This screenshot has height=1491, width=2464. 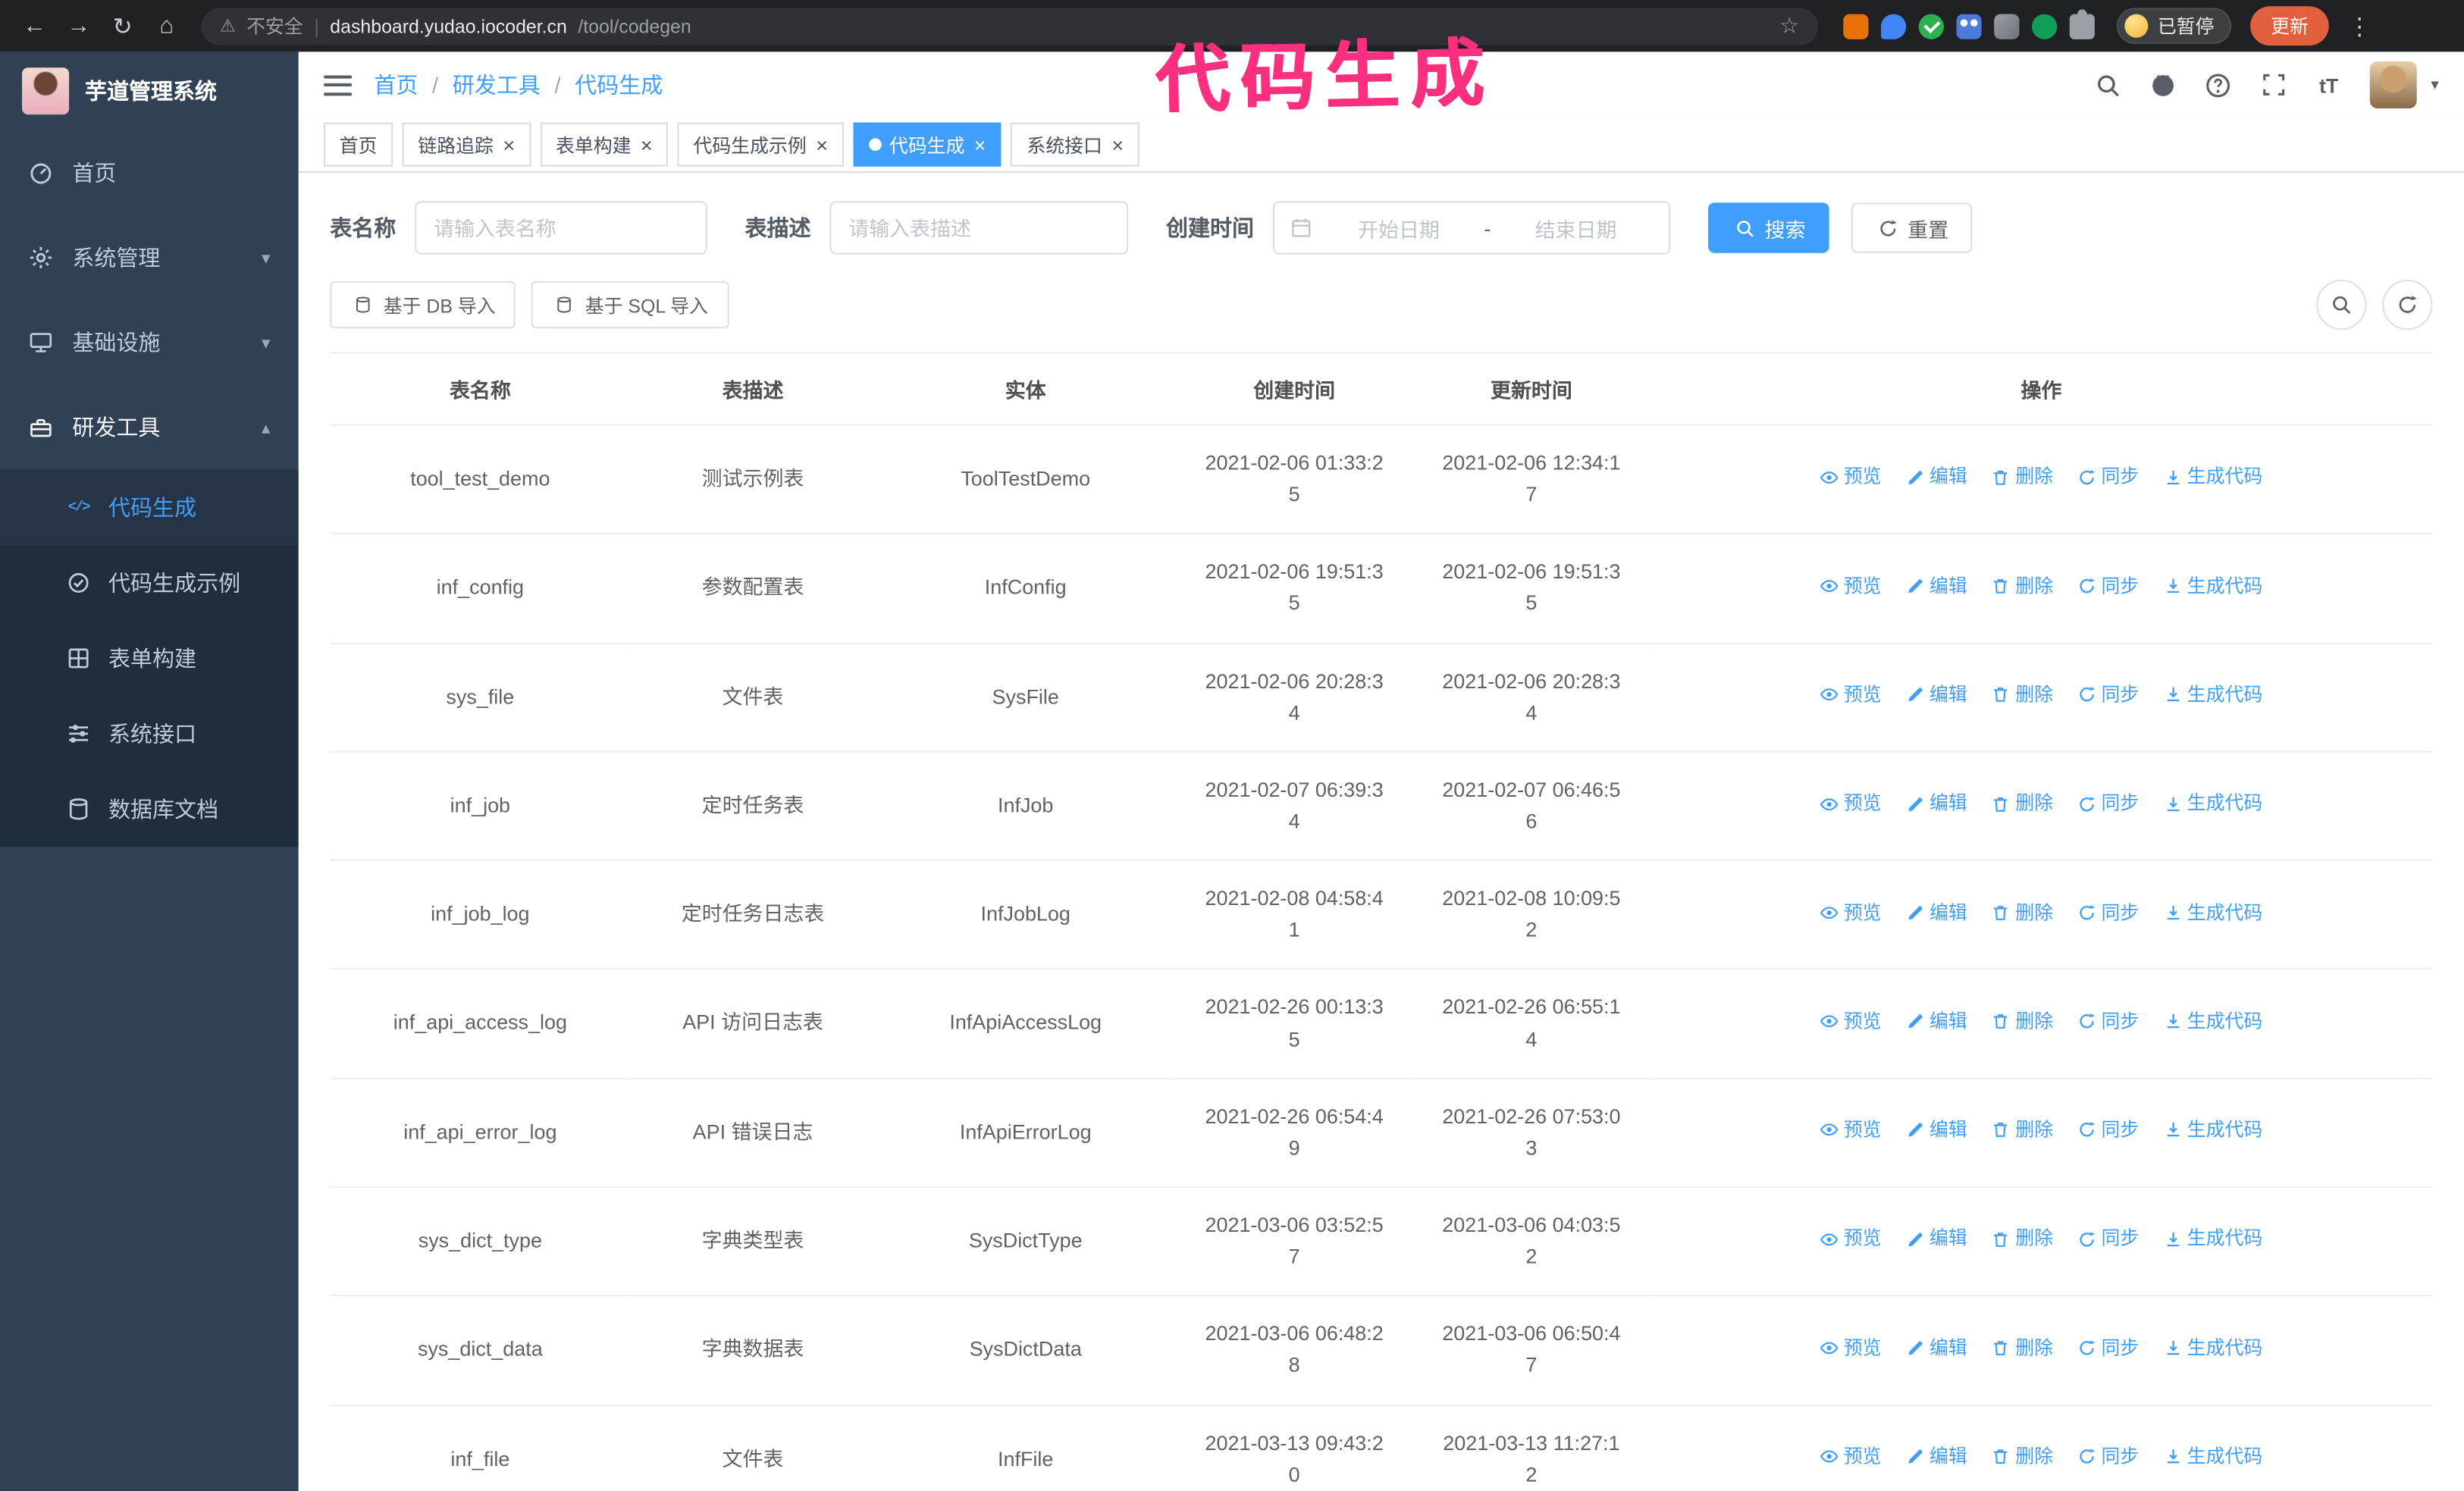 I want to click on import-db-button: 基于 DB 导入, so click(x=423, y=305).